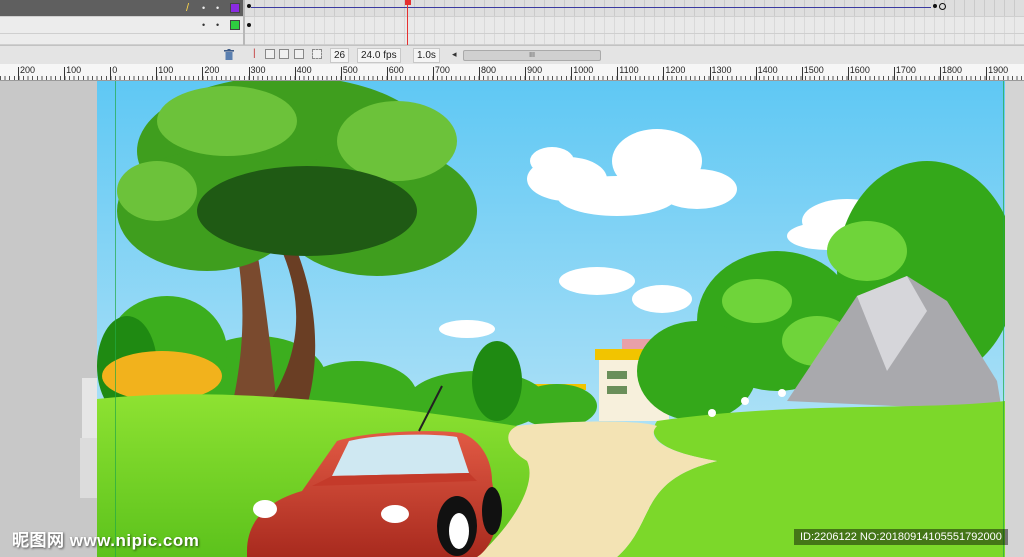 The image size is (1024, 557). I want to click on layer-row-empty, so click(512, 39).